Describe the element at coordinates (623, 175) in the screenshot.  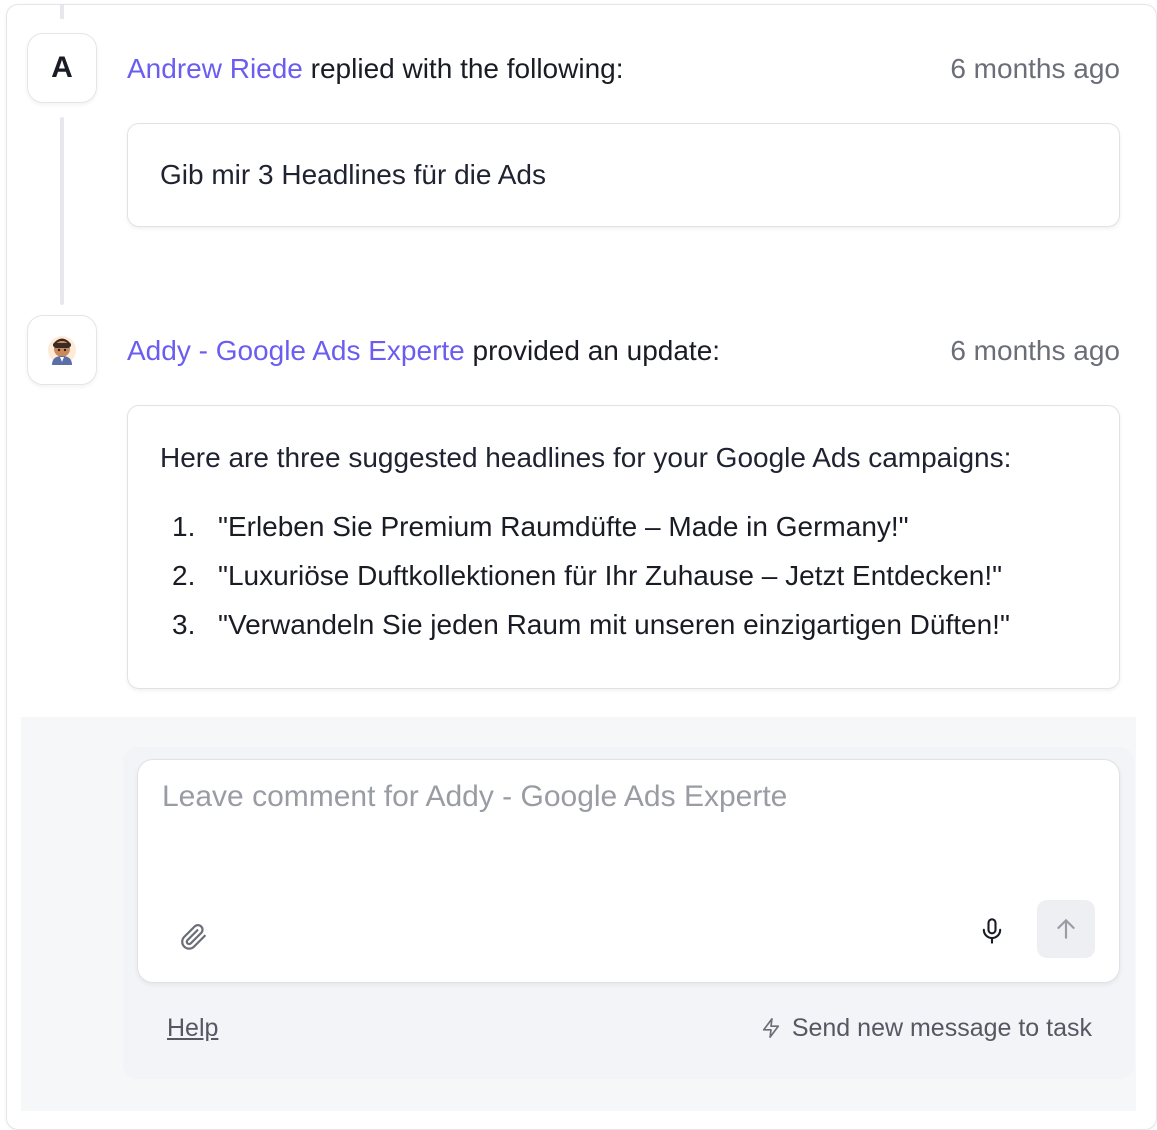
I see `message-bubble: Gib mir 3 Headlines für die Ads` at that location.